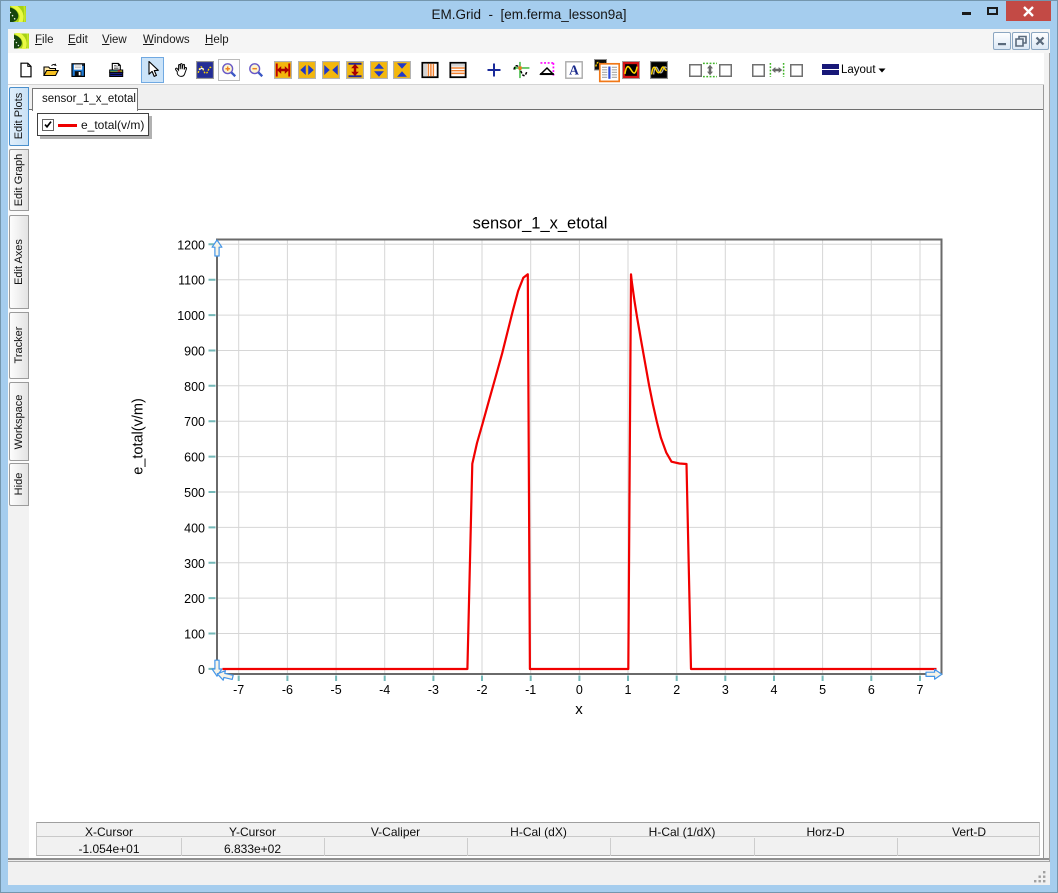  Describe the element at coordinates (871, 690) in the screenshot. I see `svg-text: 6` at that location.